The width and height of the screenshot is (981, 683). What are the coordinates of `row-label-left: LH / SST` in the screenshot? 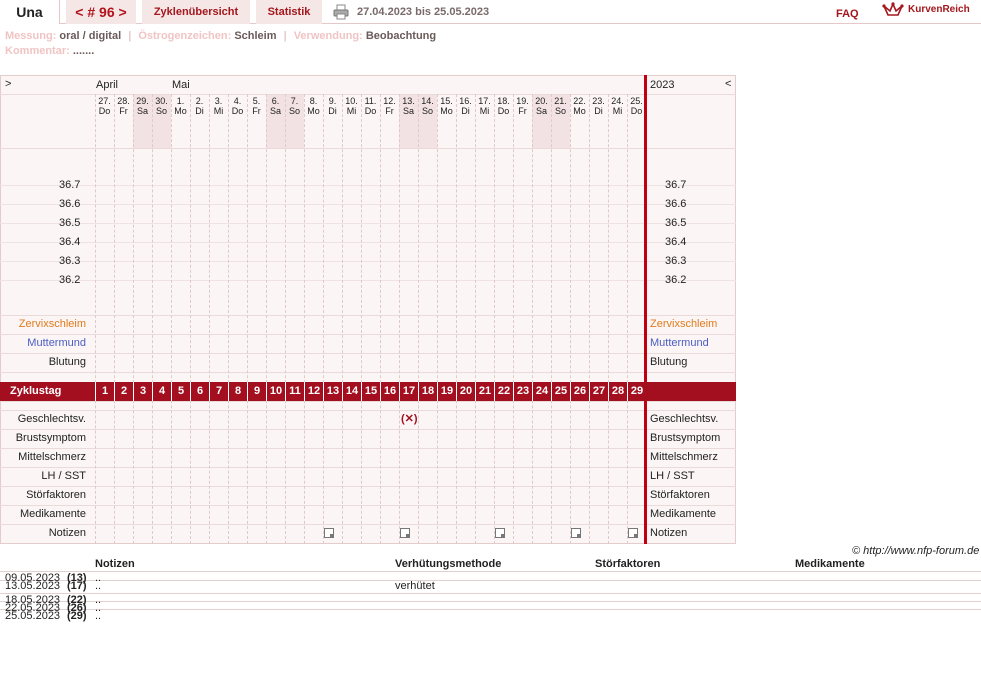 It's located at (63, 476).